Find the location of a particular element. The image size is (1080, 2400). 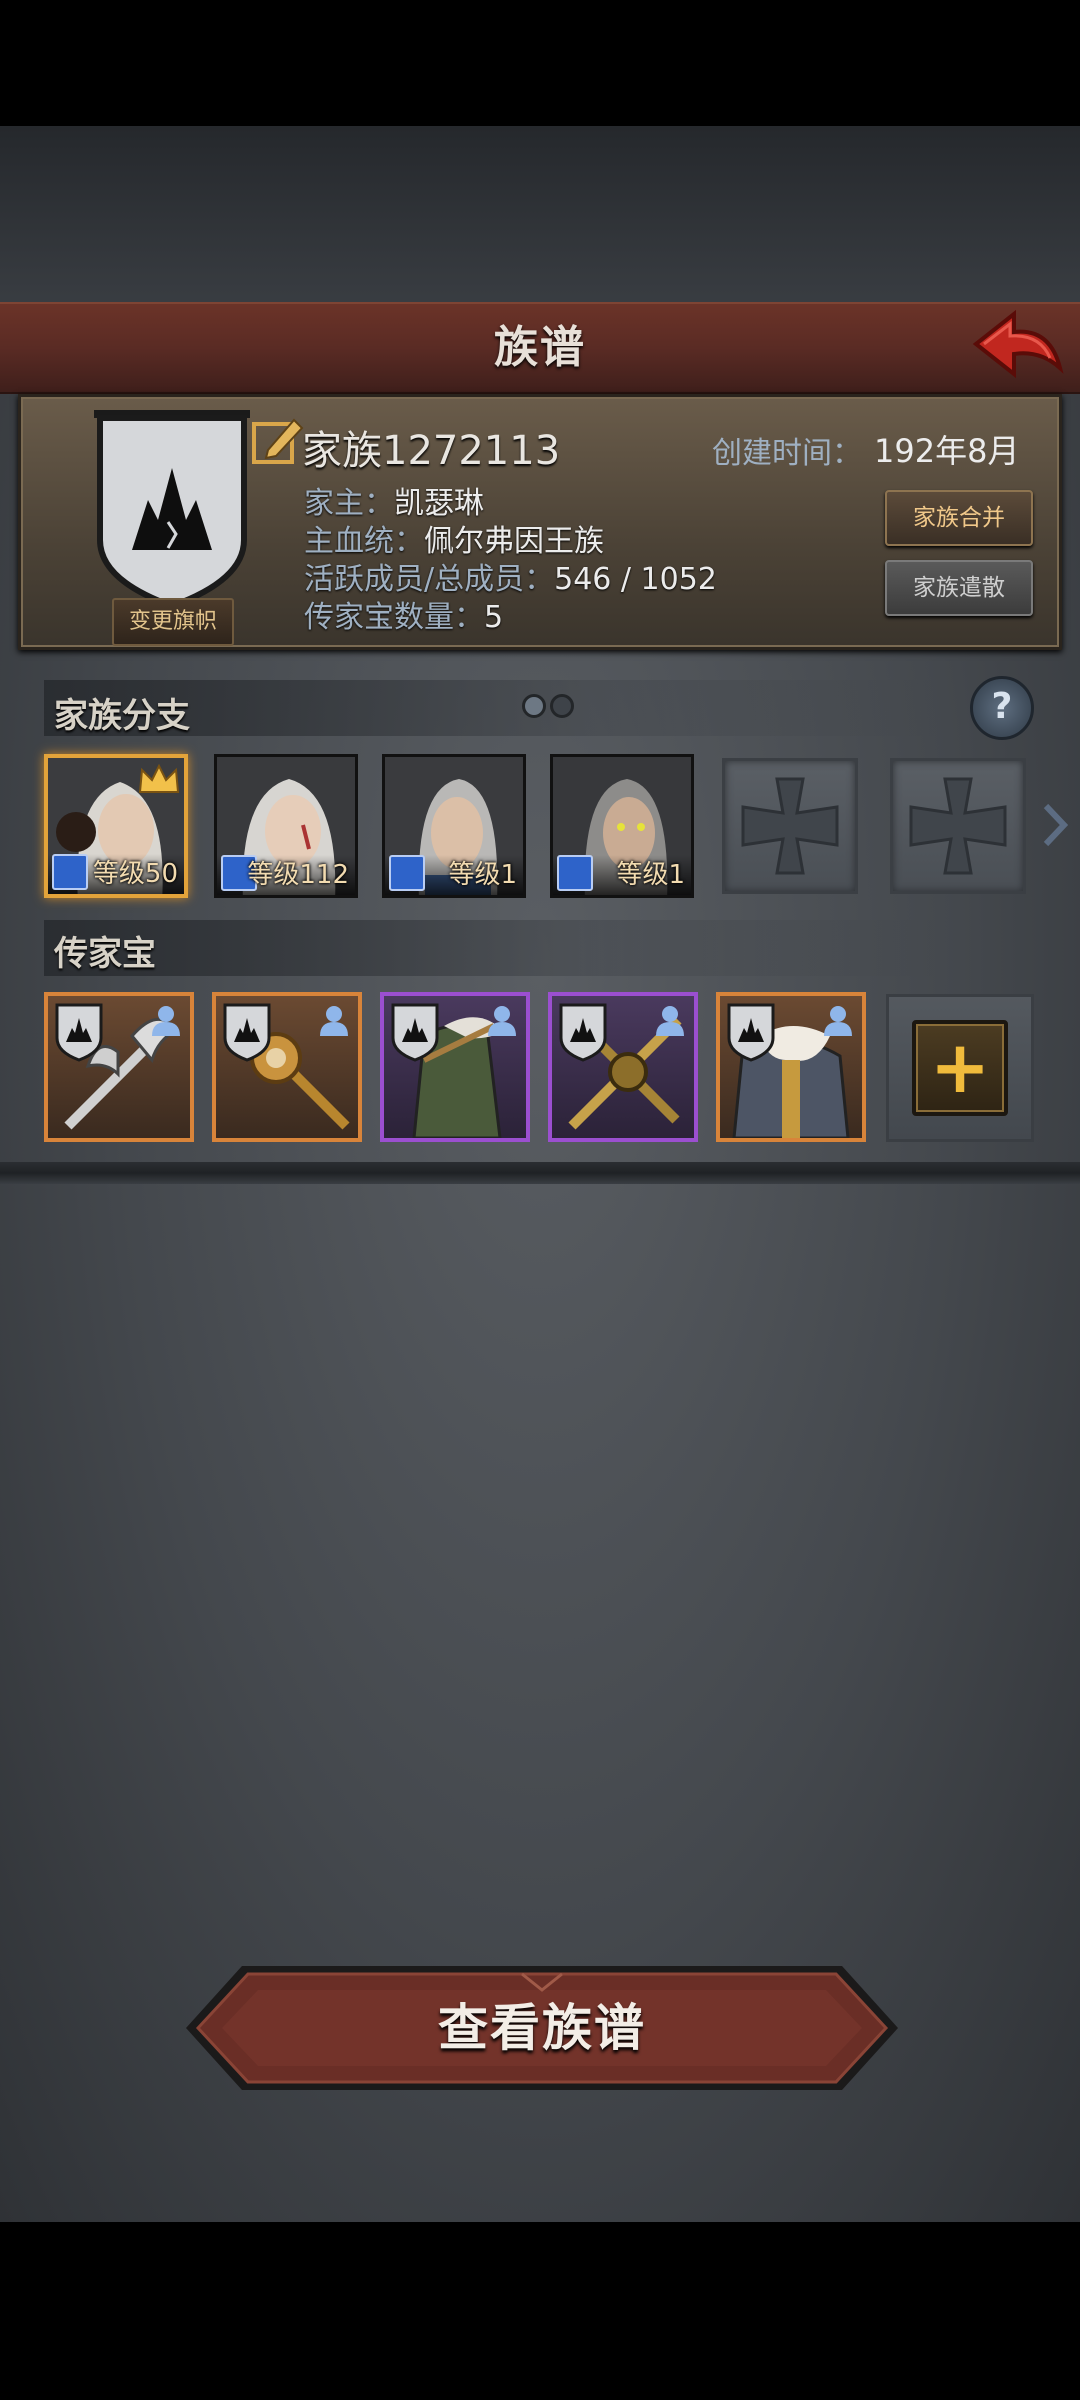

family-merge-button: 家族合并 is located at coordinates (959, 518).